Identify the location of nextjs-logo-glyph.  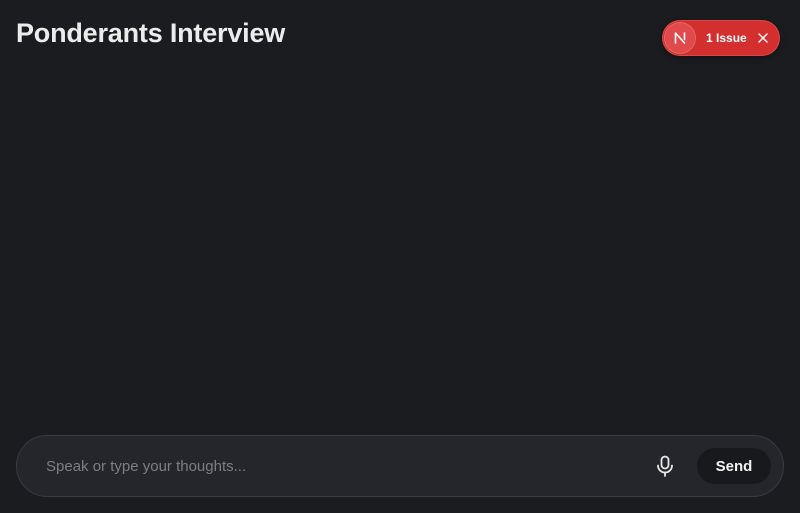
(680, 38).